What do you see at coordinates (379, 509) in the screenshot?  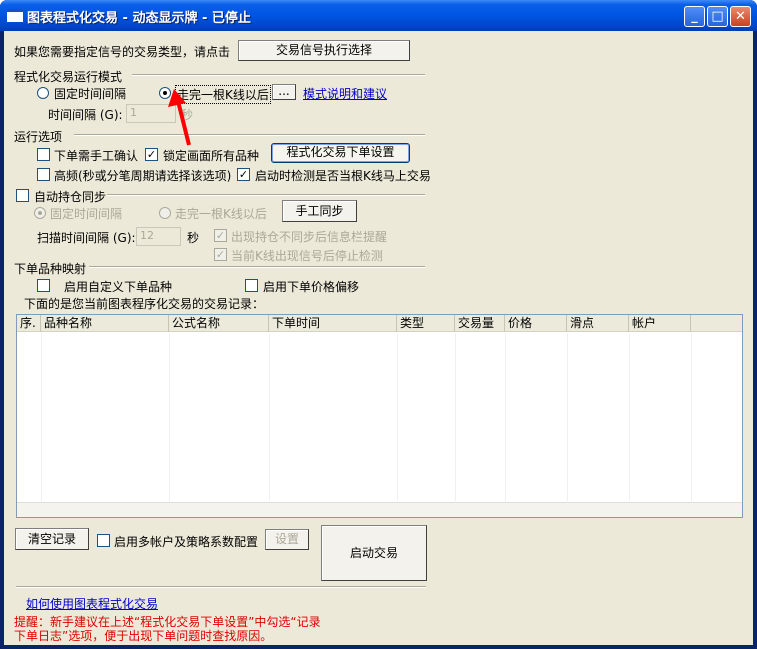 I see `horizontal-scrollbar` at bounding box center [379, 509].